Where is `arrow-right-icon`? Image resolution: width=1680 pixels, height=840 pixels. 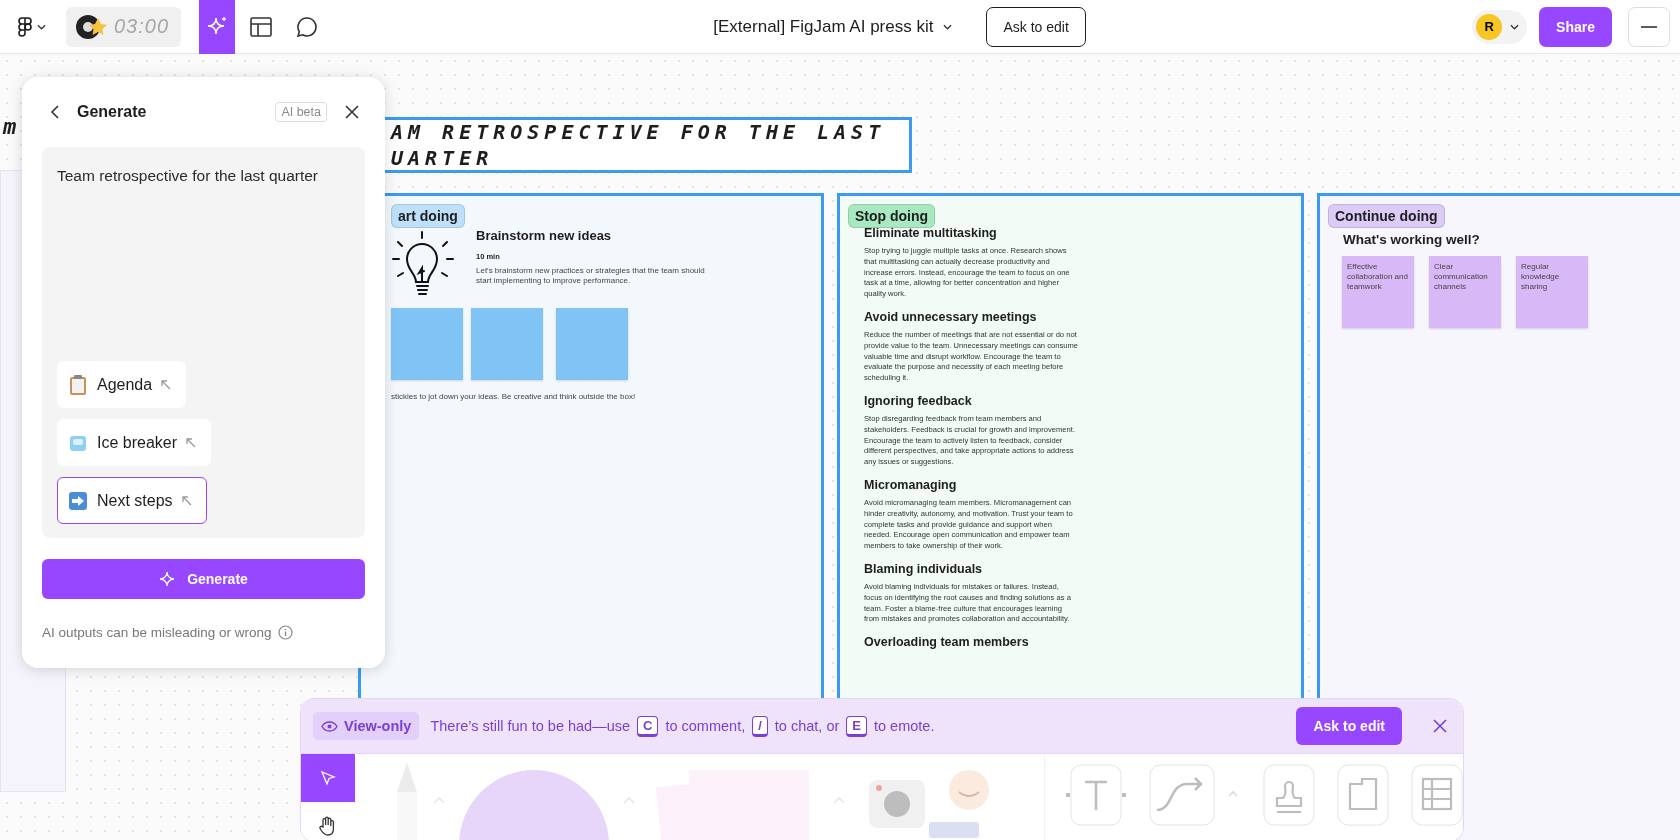 arrow-right-icon is located at coordinates (78, 500).